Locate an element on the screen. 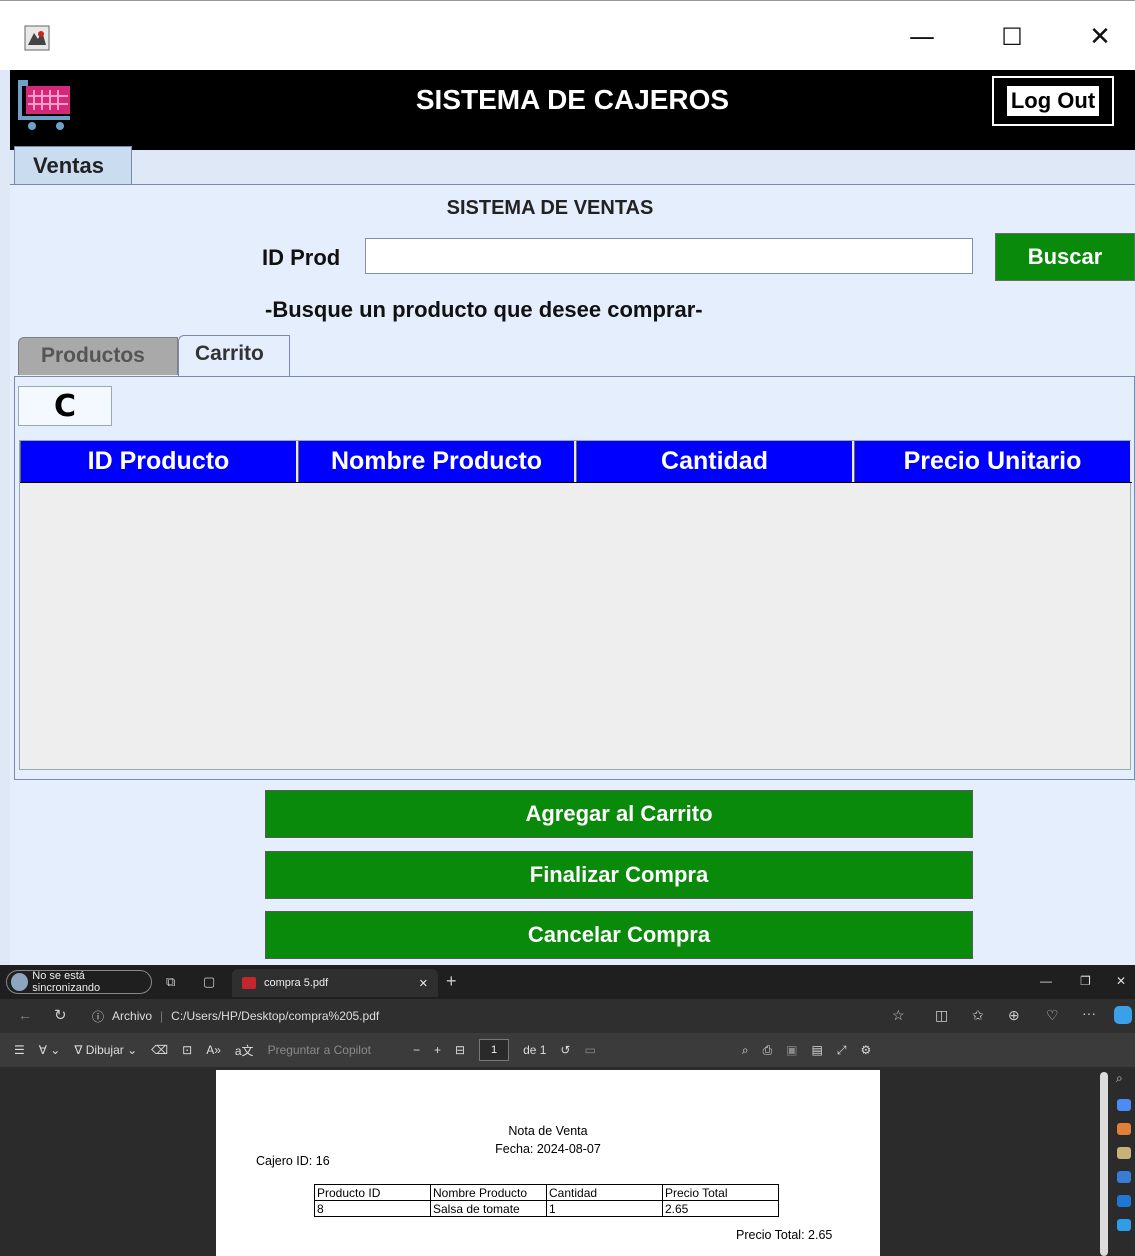 The width and height of the screenshot is (1135, 1256). browser-essentials-icon: ♡ is located at coordinates (1052, 1015).